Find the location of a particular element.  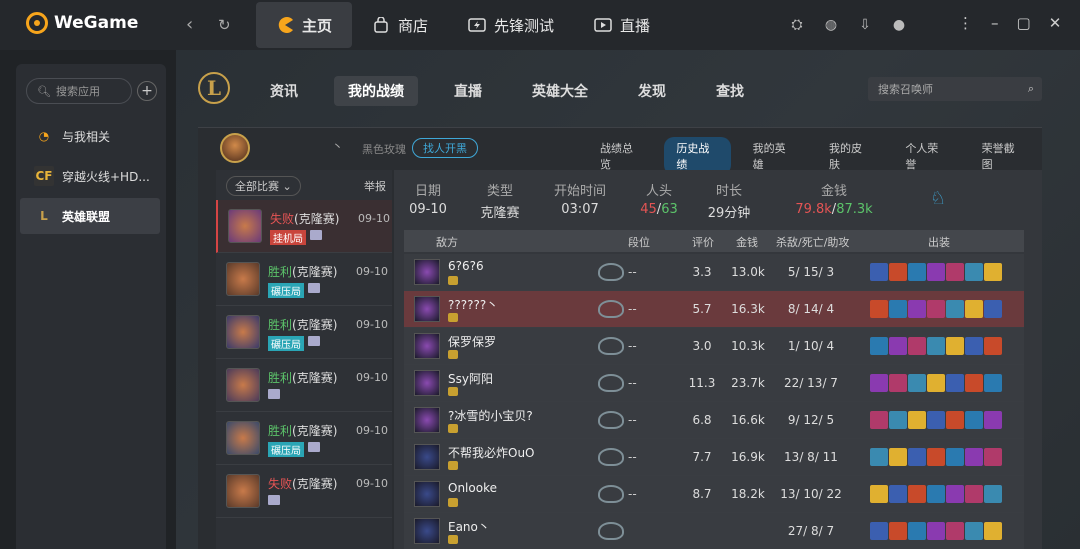

tab-pioneer-test: 先锋测试 is located at coordinates (511, 25).